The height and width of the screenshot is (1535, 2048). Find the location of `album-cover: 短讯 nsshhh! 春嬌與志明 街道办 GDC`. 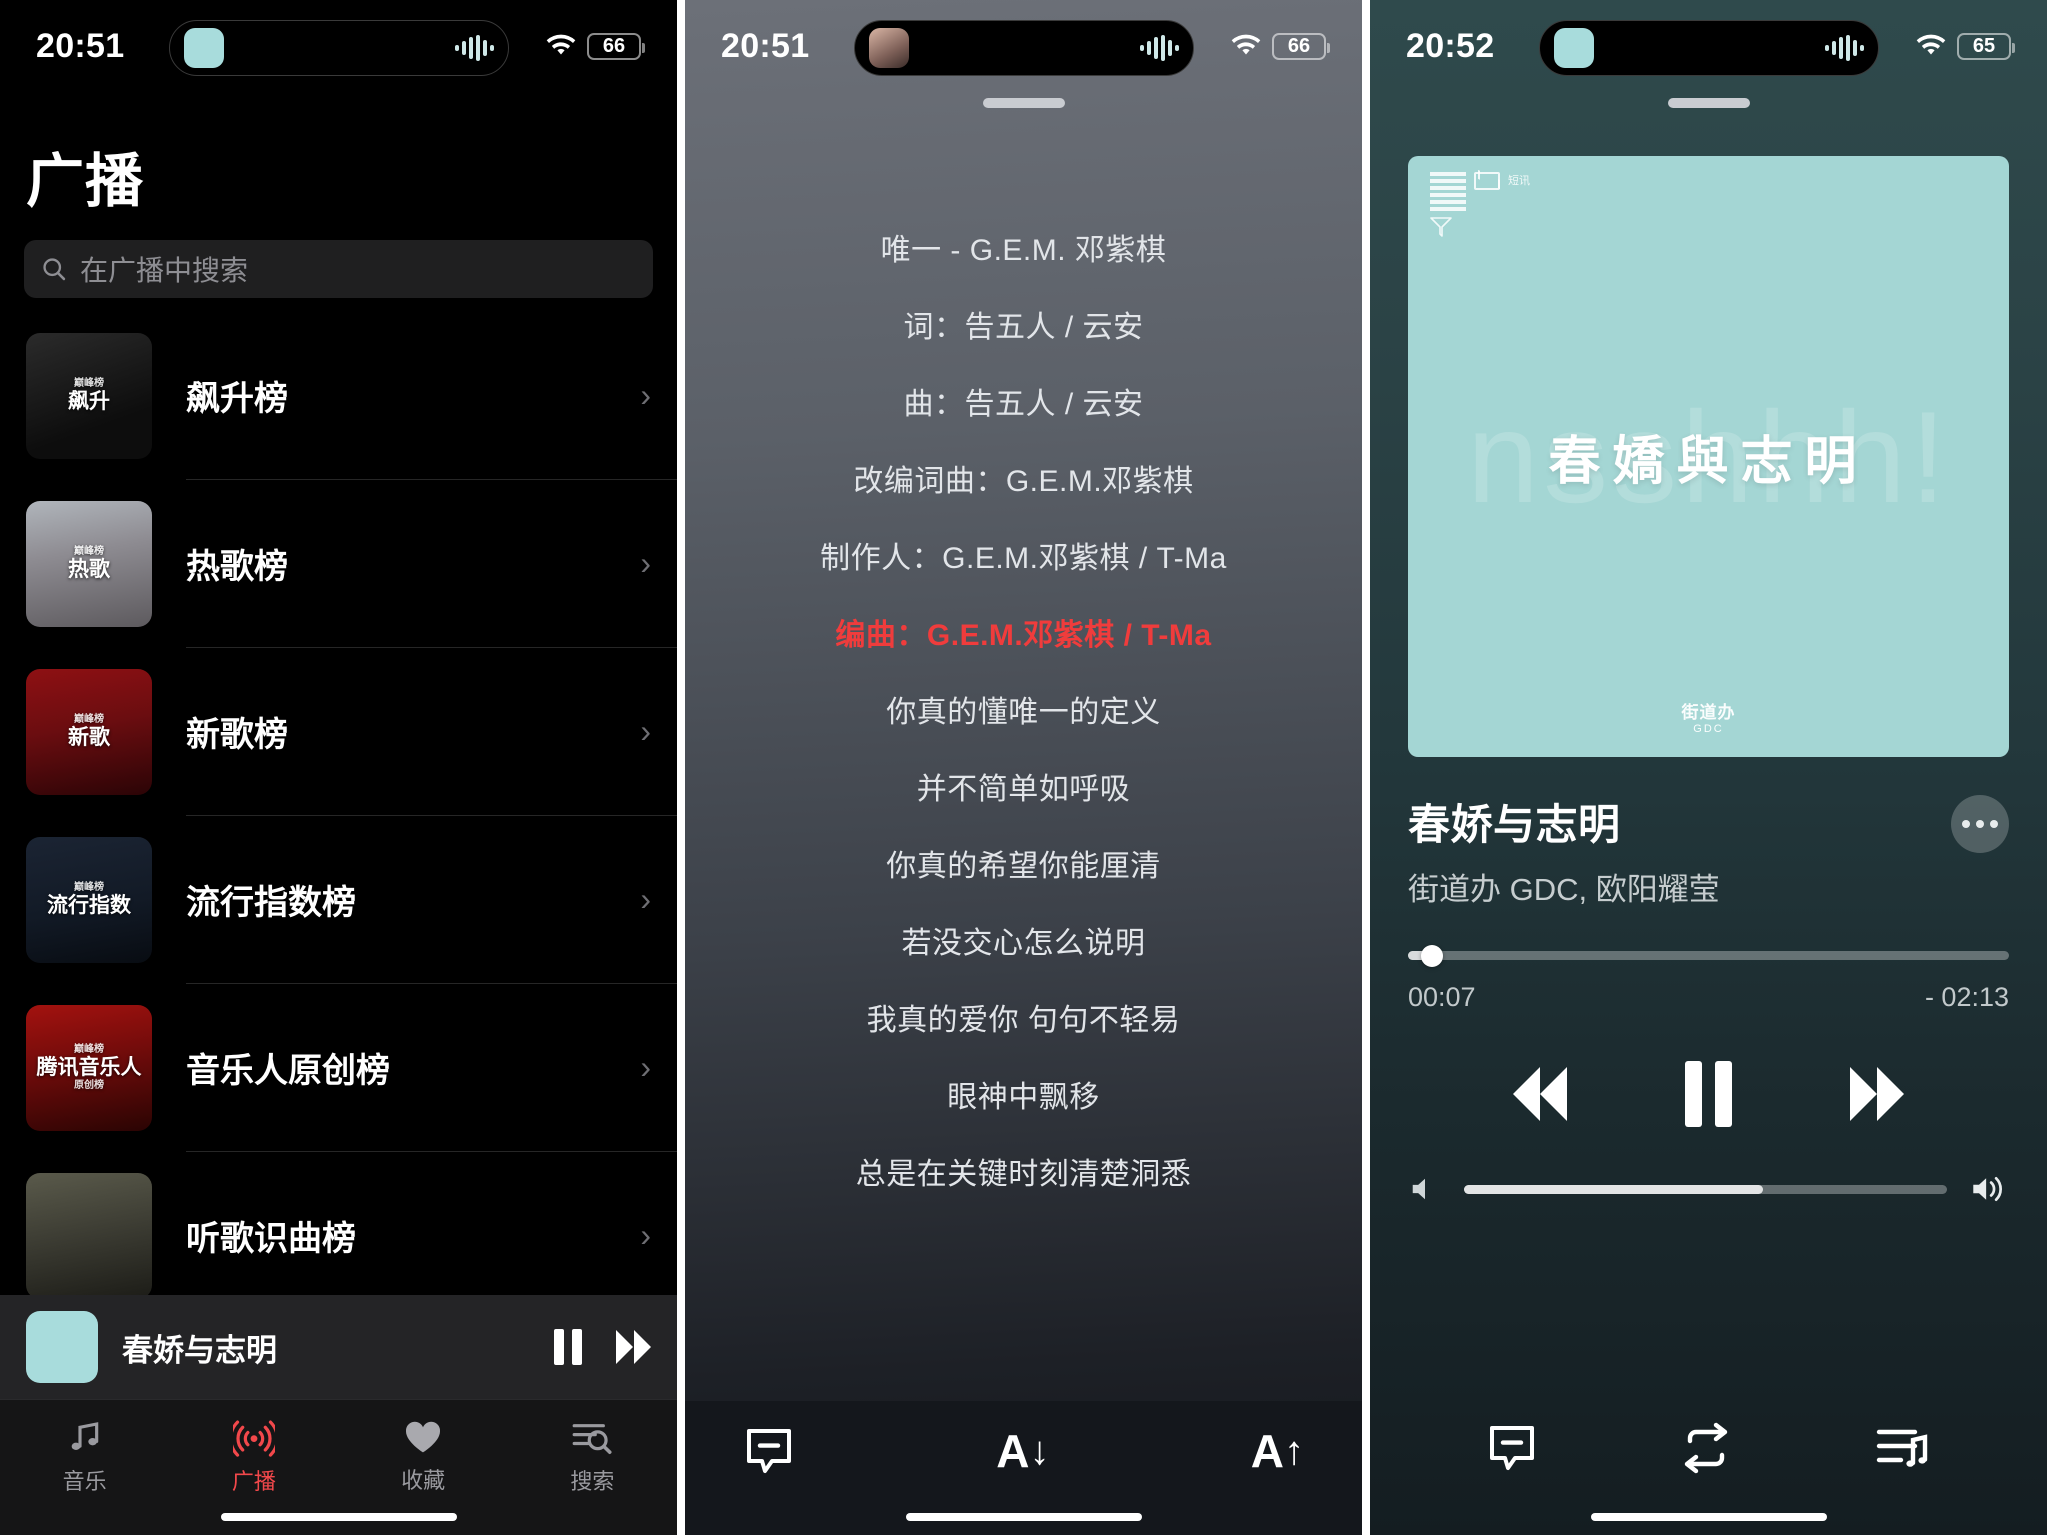

album-cover: 短讯 nsshhh! 春嬌與志明 街道办 GDC is located at coordinates (1708, 456).